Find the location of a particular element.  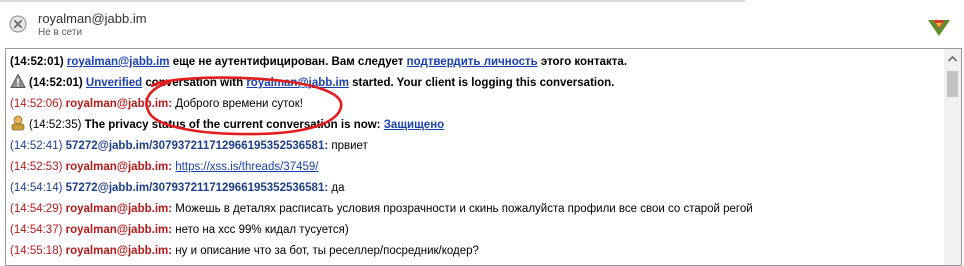

message-text: првиет is located at coordinates (348, 146).